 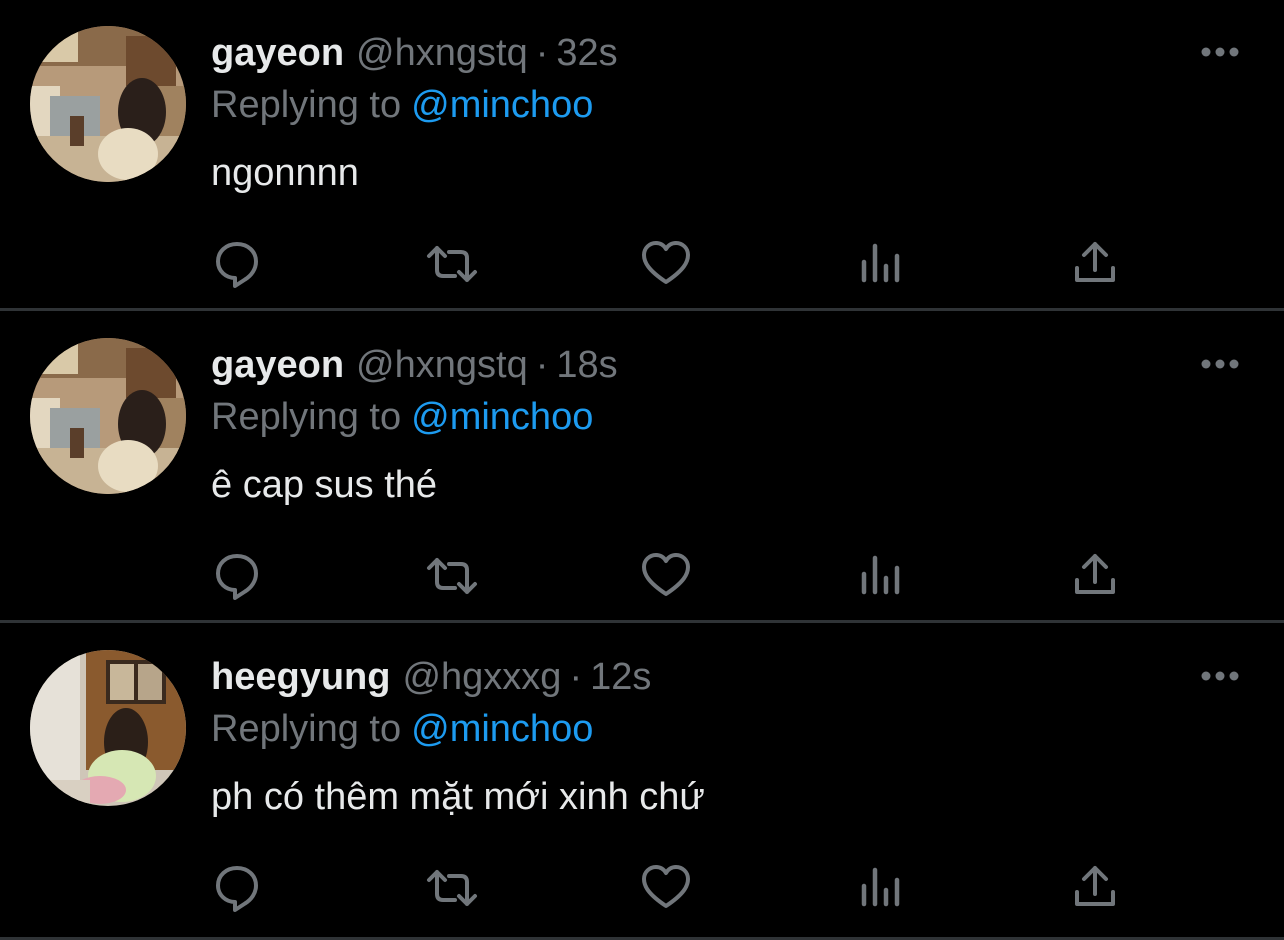 I want to click on tweet-header: gayeon @hxngstq · 18s, so click(x=414, y=365).